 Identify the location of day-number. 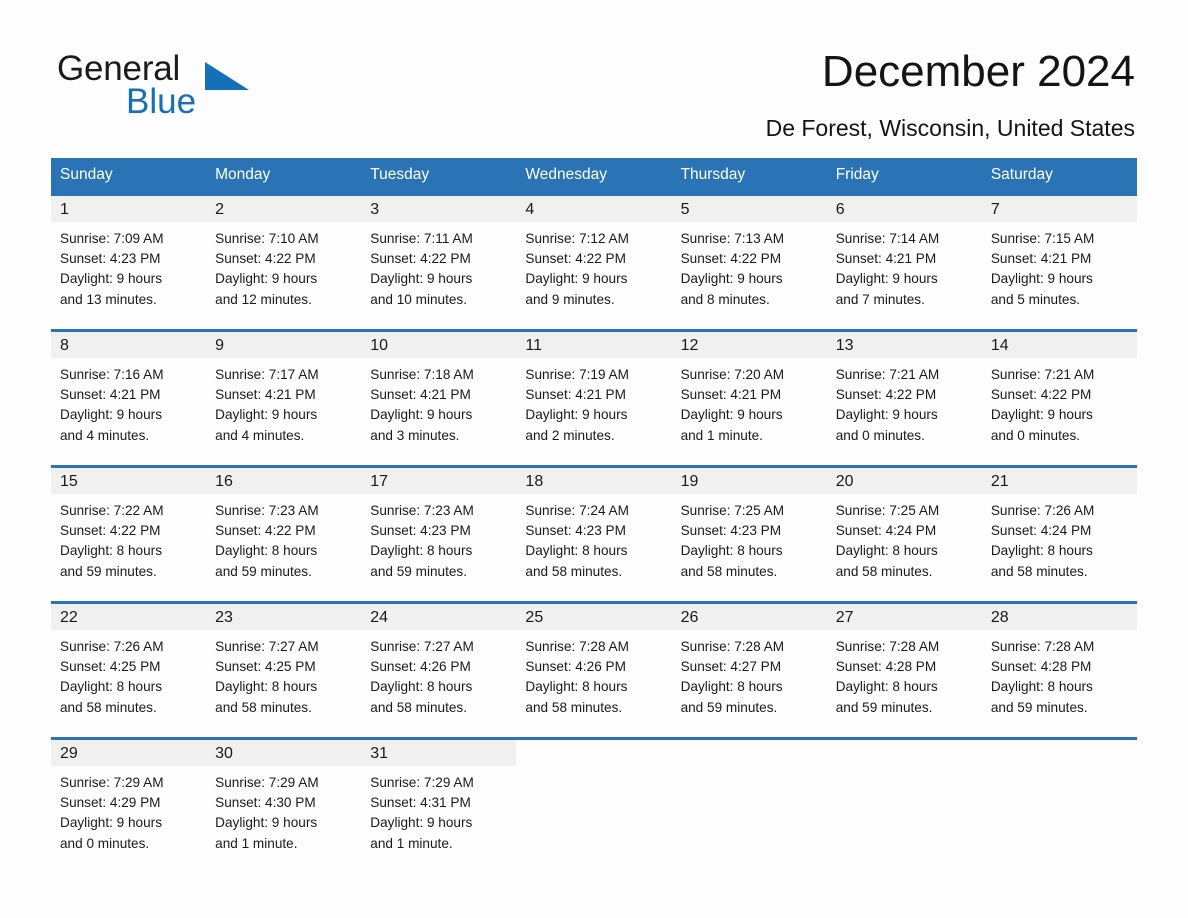
(904, 753).